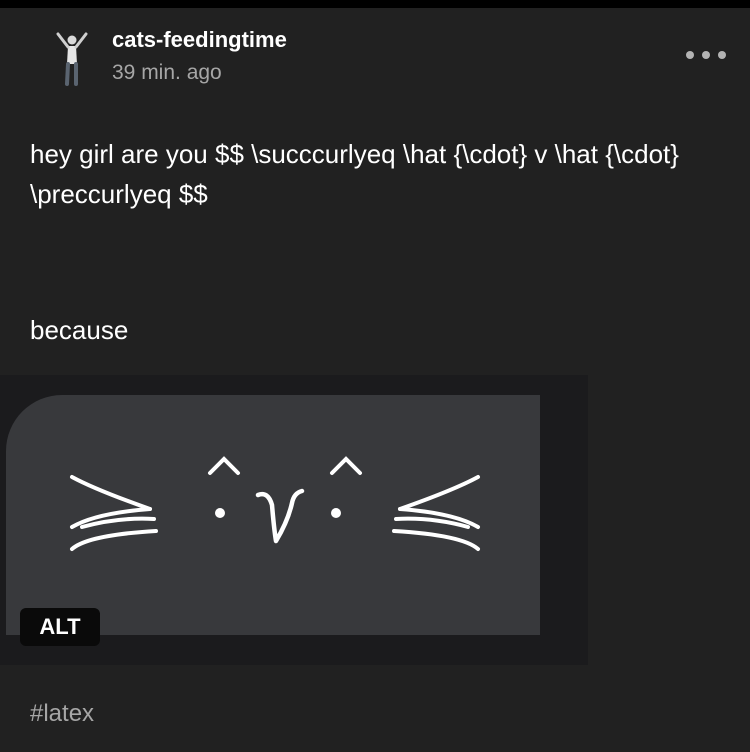 The width and height of the screenshot is (750, 752). I want to click on post-timestamp: 39 min. ago, so click(167, 72).